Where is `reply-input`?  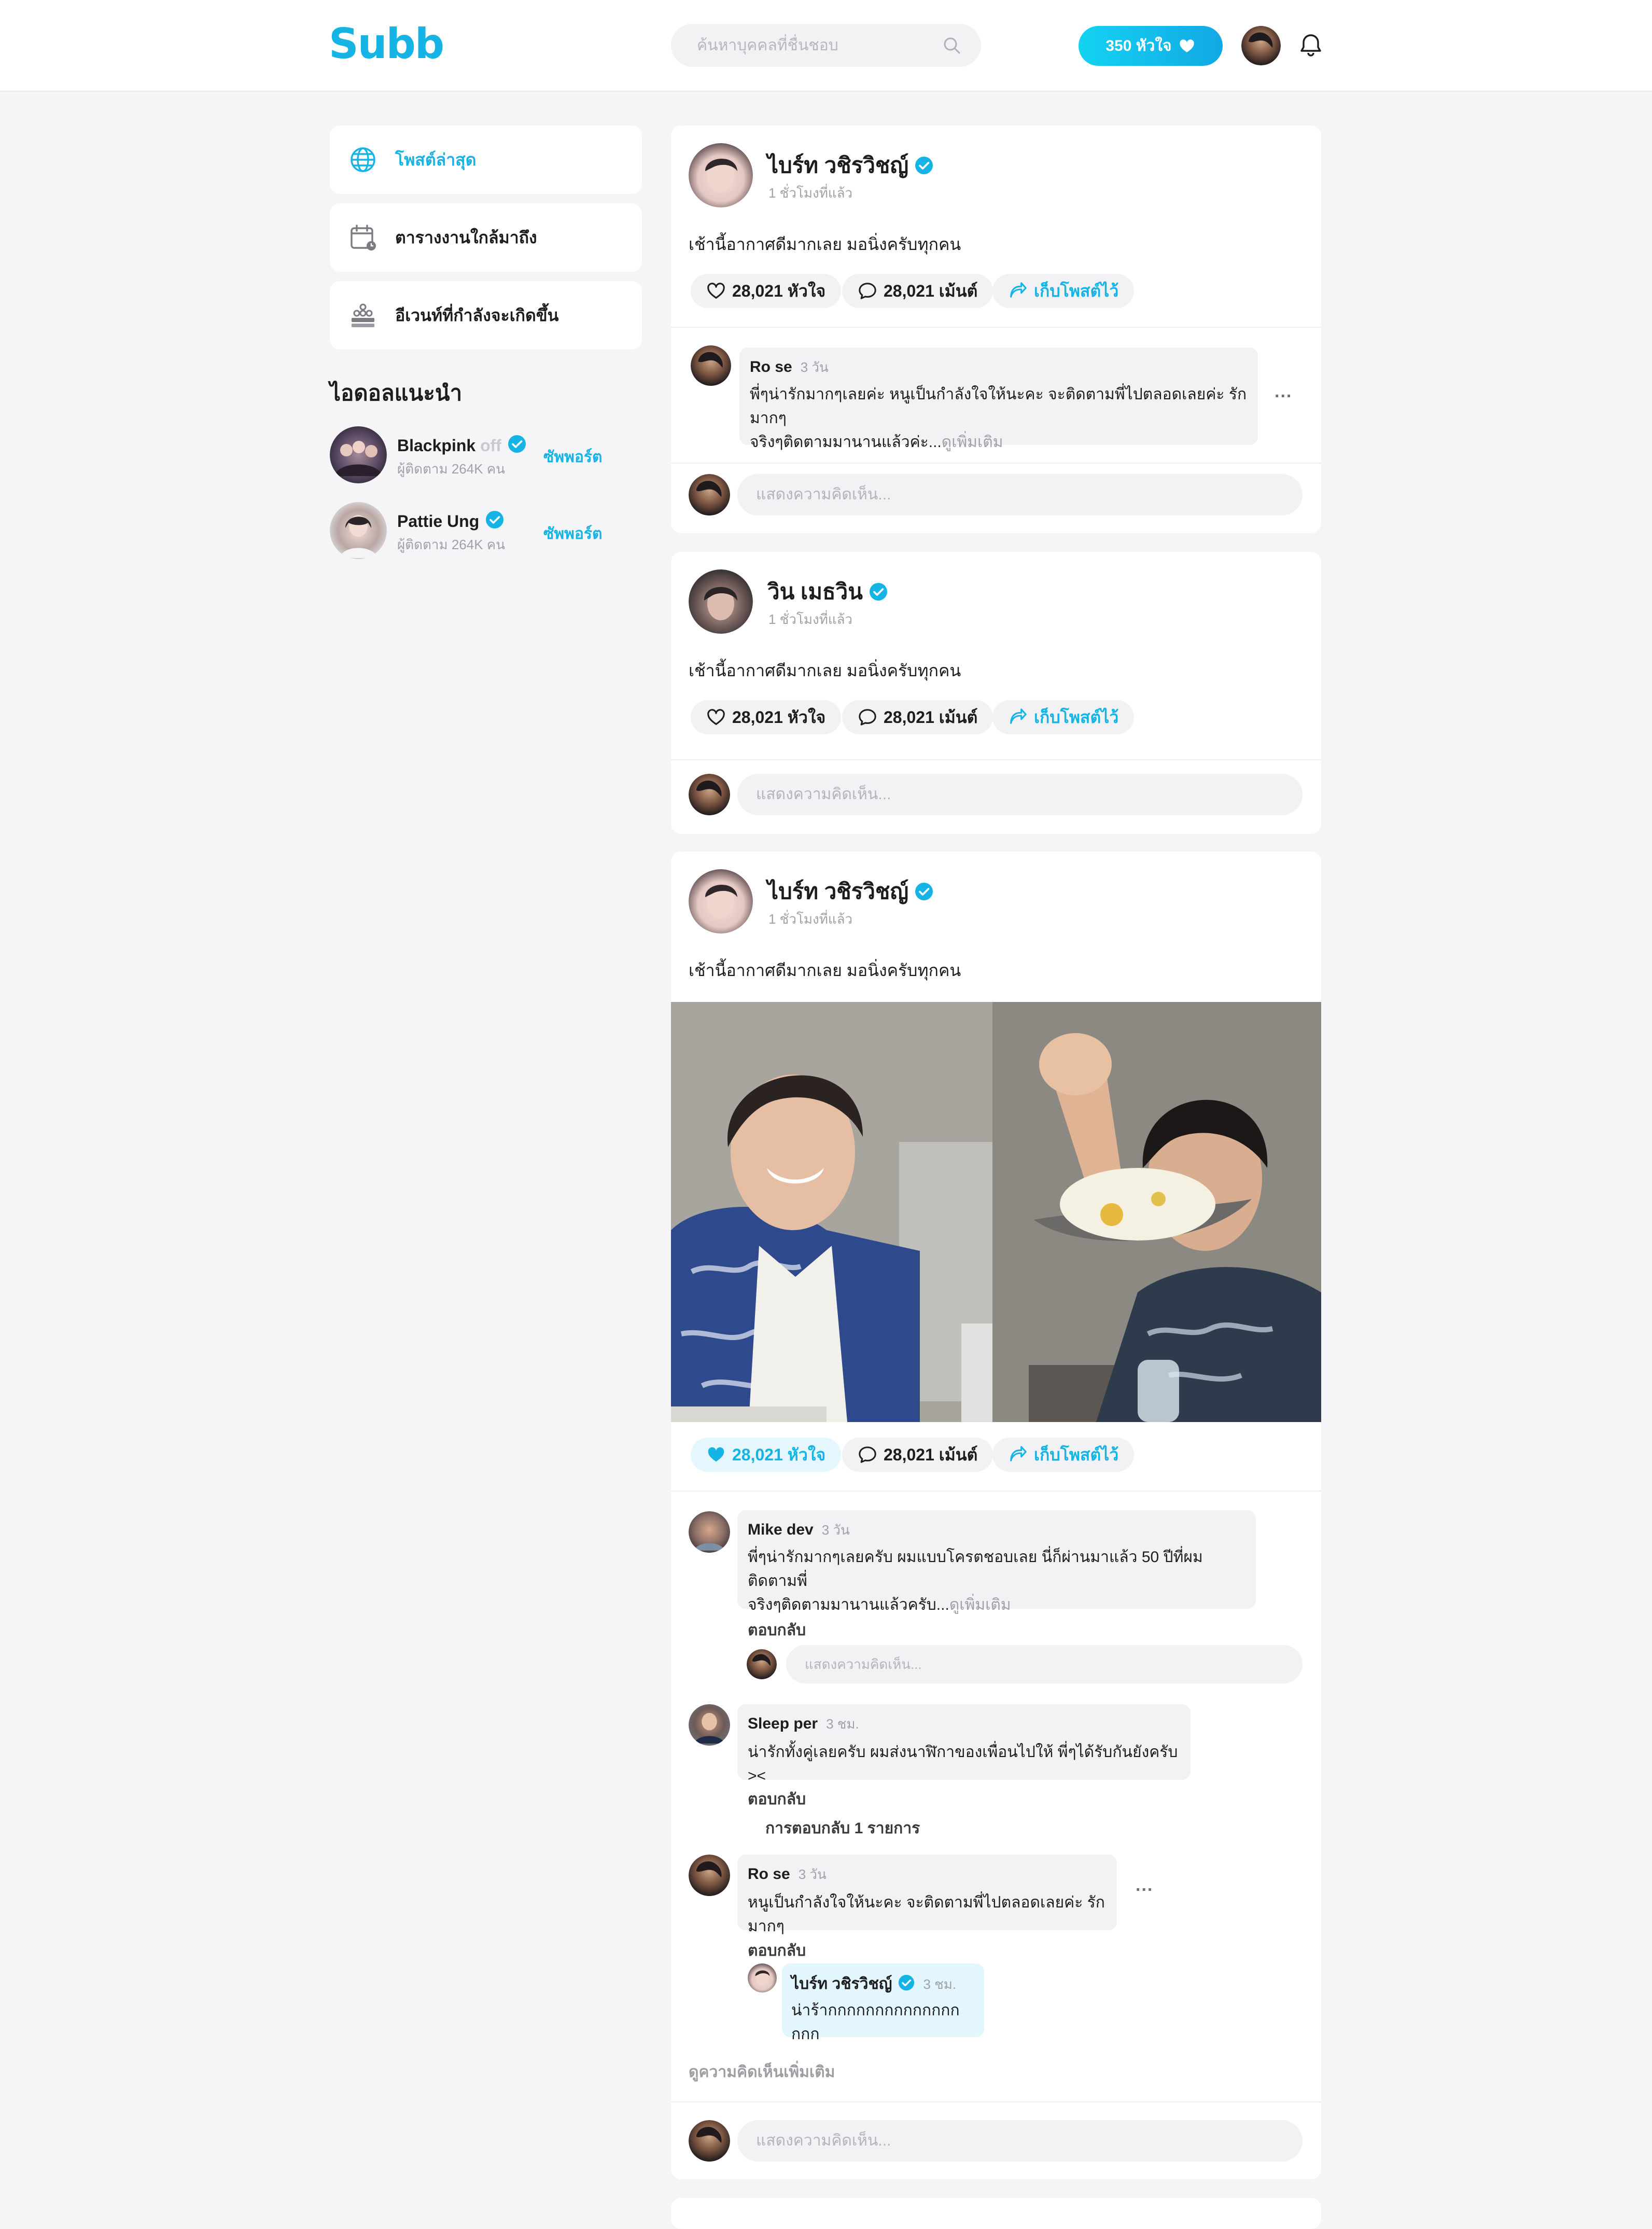 reply-input is located at coordinates (1037, 1664).